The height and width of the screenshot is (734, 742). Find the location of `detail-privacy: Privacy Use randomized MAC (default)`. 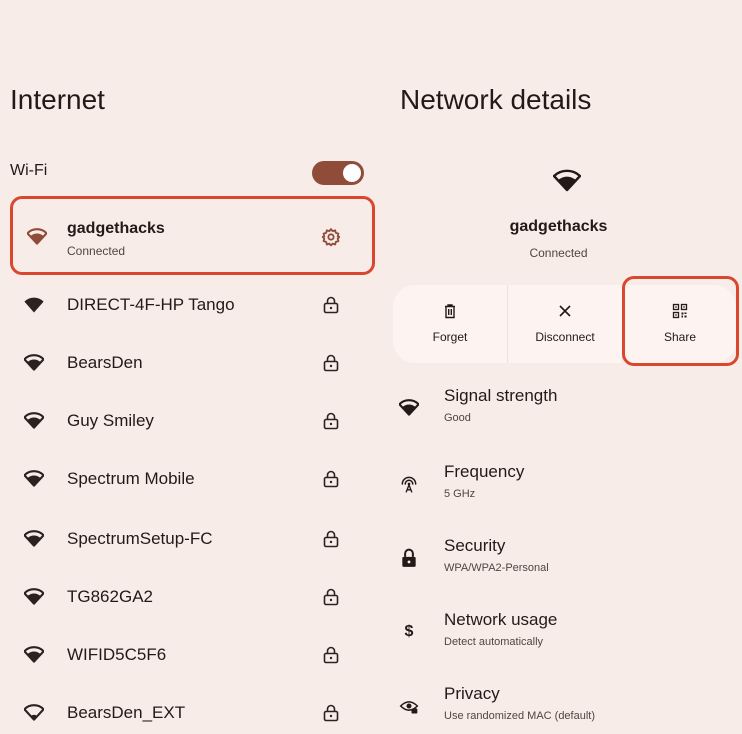

detail-privacy: Privacy Use randomized MAC (default) is located at coordinates (563, 705).